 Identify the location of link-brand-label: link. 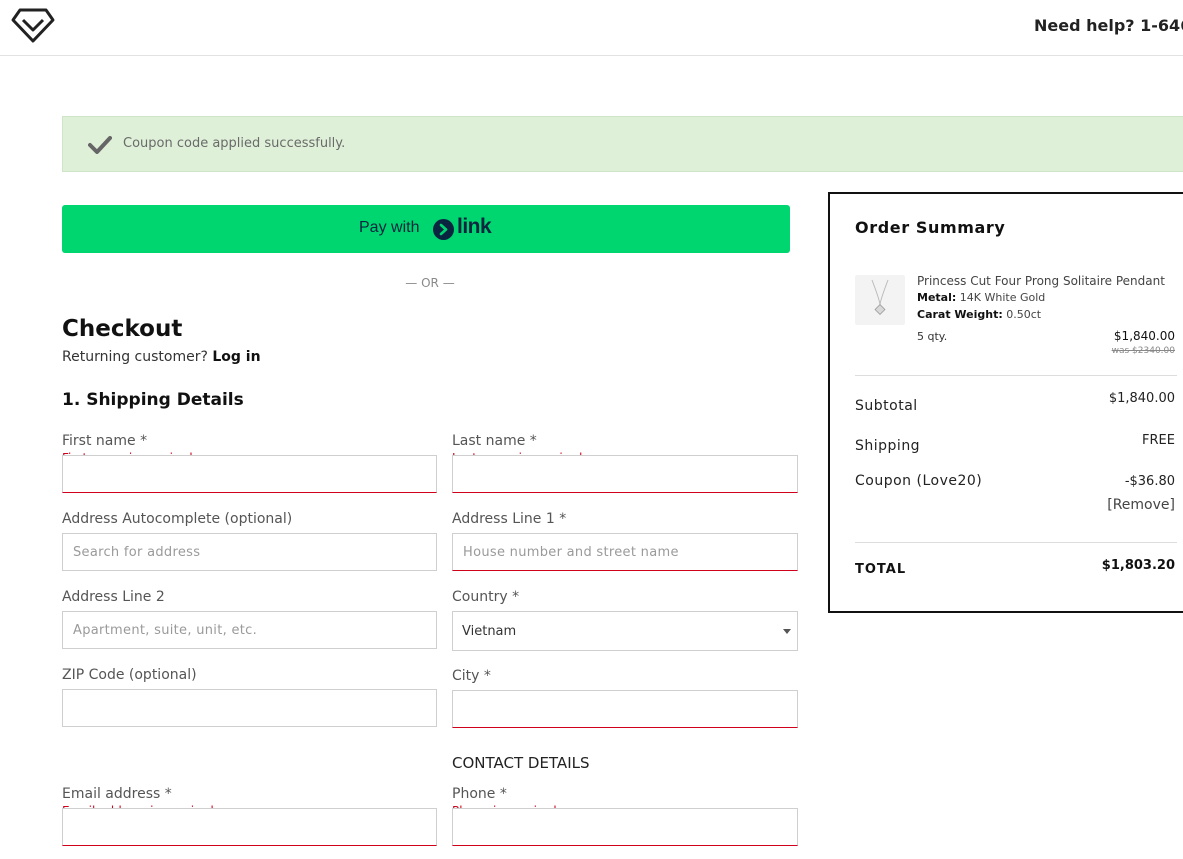
(474, 226).